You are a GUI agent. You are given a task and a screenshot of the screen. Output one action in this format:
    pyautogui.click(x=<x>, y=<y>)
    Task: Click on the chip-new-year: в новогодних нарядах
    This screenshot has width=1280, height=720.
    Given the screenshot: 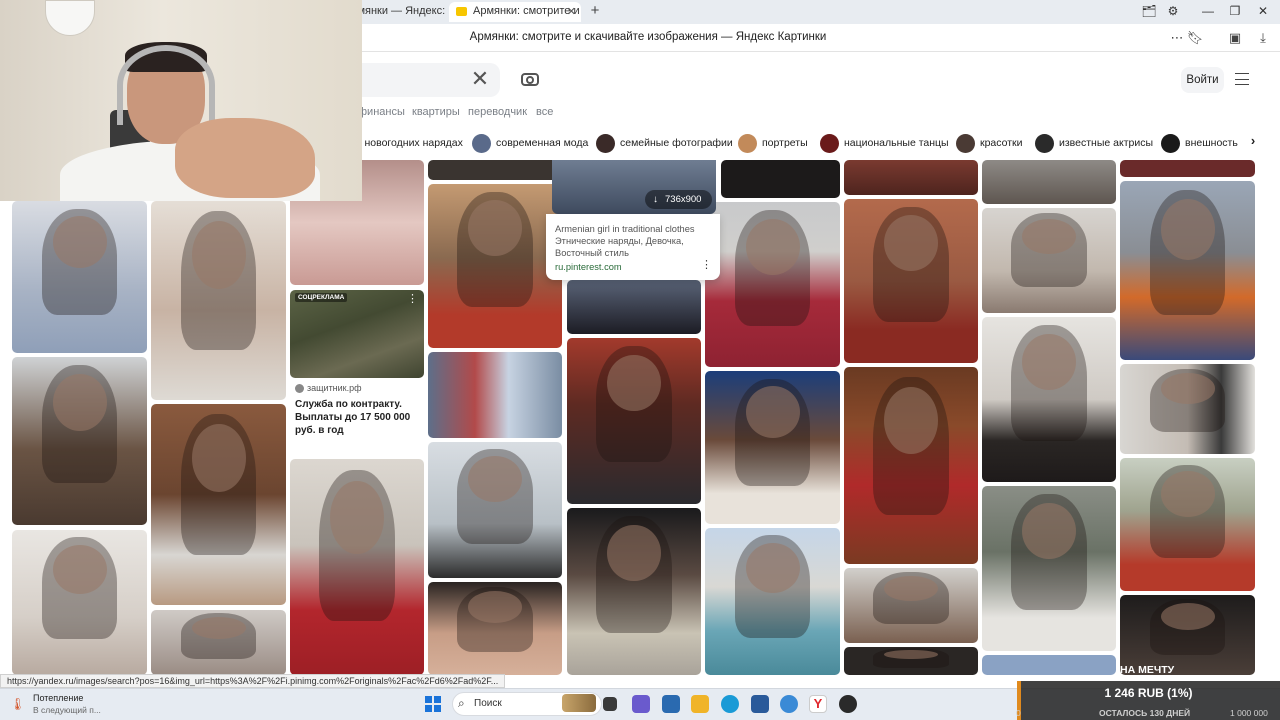 What is the action you would take?
    pyautogui.click(x=411, y=143)
    